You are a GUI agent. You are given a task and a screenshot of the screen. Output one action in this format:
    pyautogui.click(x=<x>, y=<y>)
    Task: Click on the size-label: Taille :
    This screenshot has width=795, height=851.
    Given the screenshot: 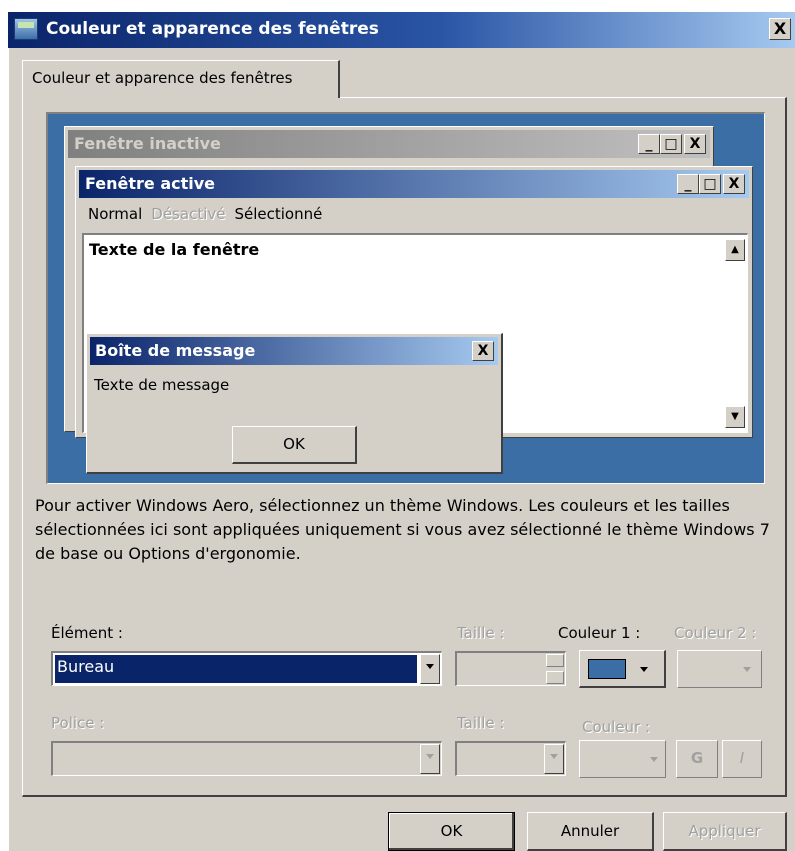 What is the action you would take?
    pyautogui.click(x=481, y=633)
    